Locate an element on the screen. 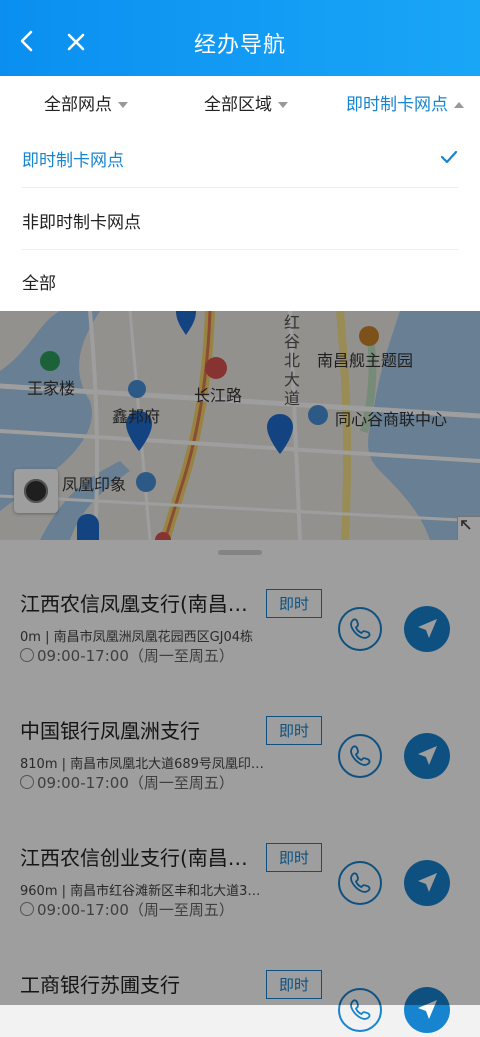 The width and height of the screenshot is (480, 1037). filter-region: 全部区域 is located at coordinates (246, 102).